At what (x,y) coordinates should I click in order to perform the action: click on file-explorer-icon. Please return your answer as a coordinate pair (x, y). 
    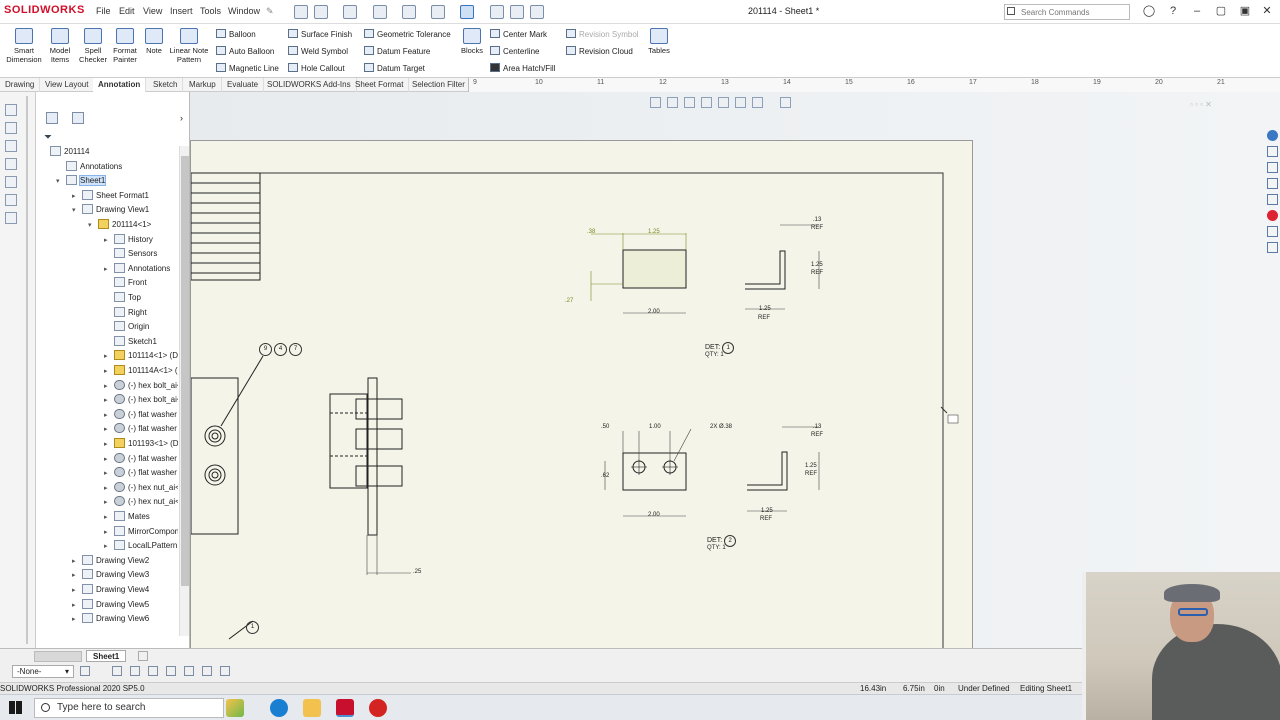
    Looking at the image, I should click on (312, 708).